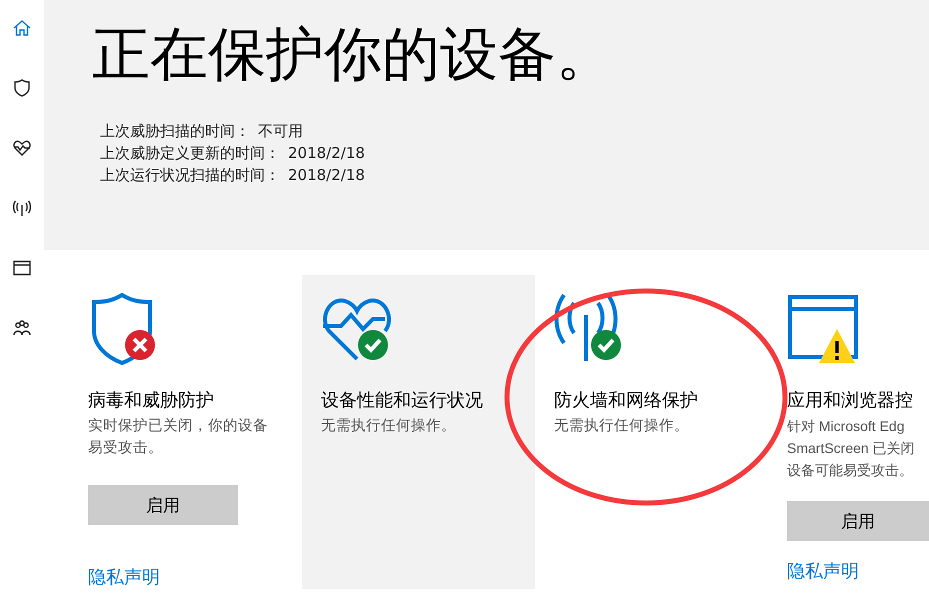  Describe the element at coordinates (22, 148) in the screenshot. I see `heart-pulse-icon` at that location.